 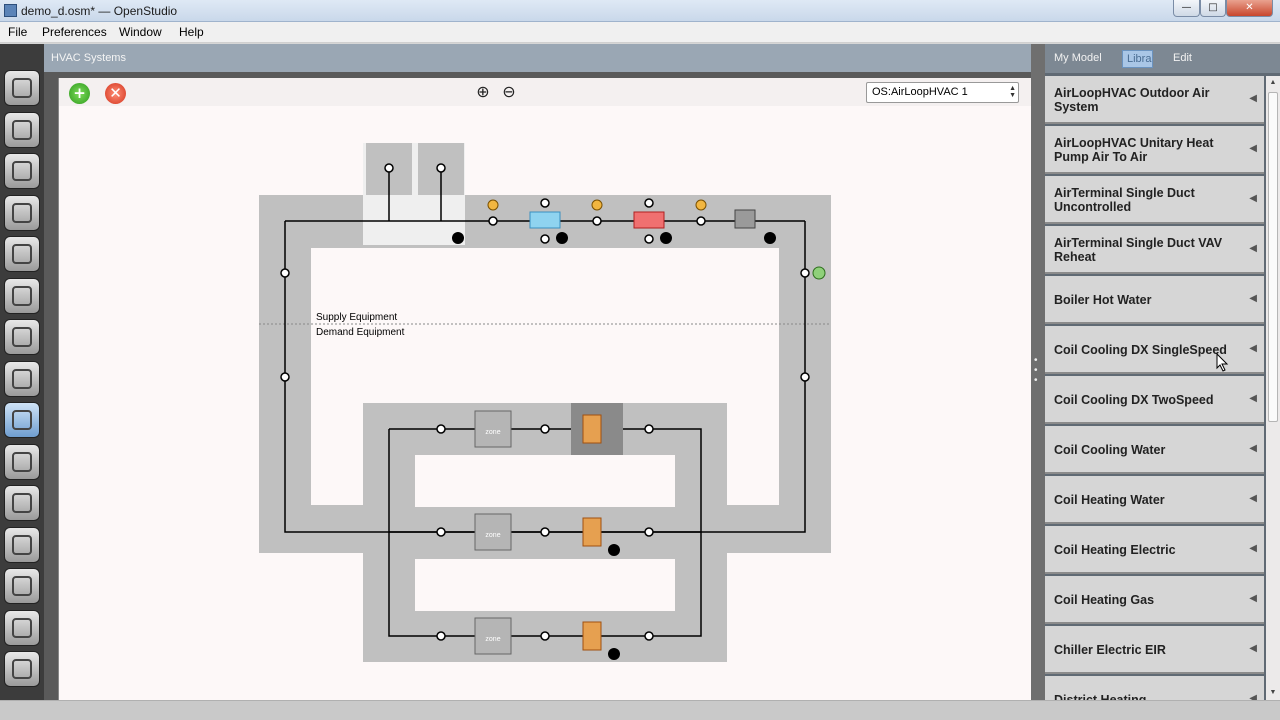 What do you see at coordinates (1162, 58) in the screenshot?
I see `right-panel-tabs: My Model Library Edit` at bounding box center [1162, 58].